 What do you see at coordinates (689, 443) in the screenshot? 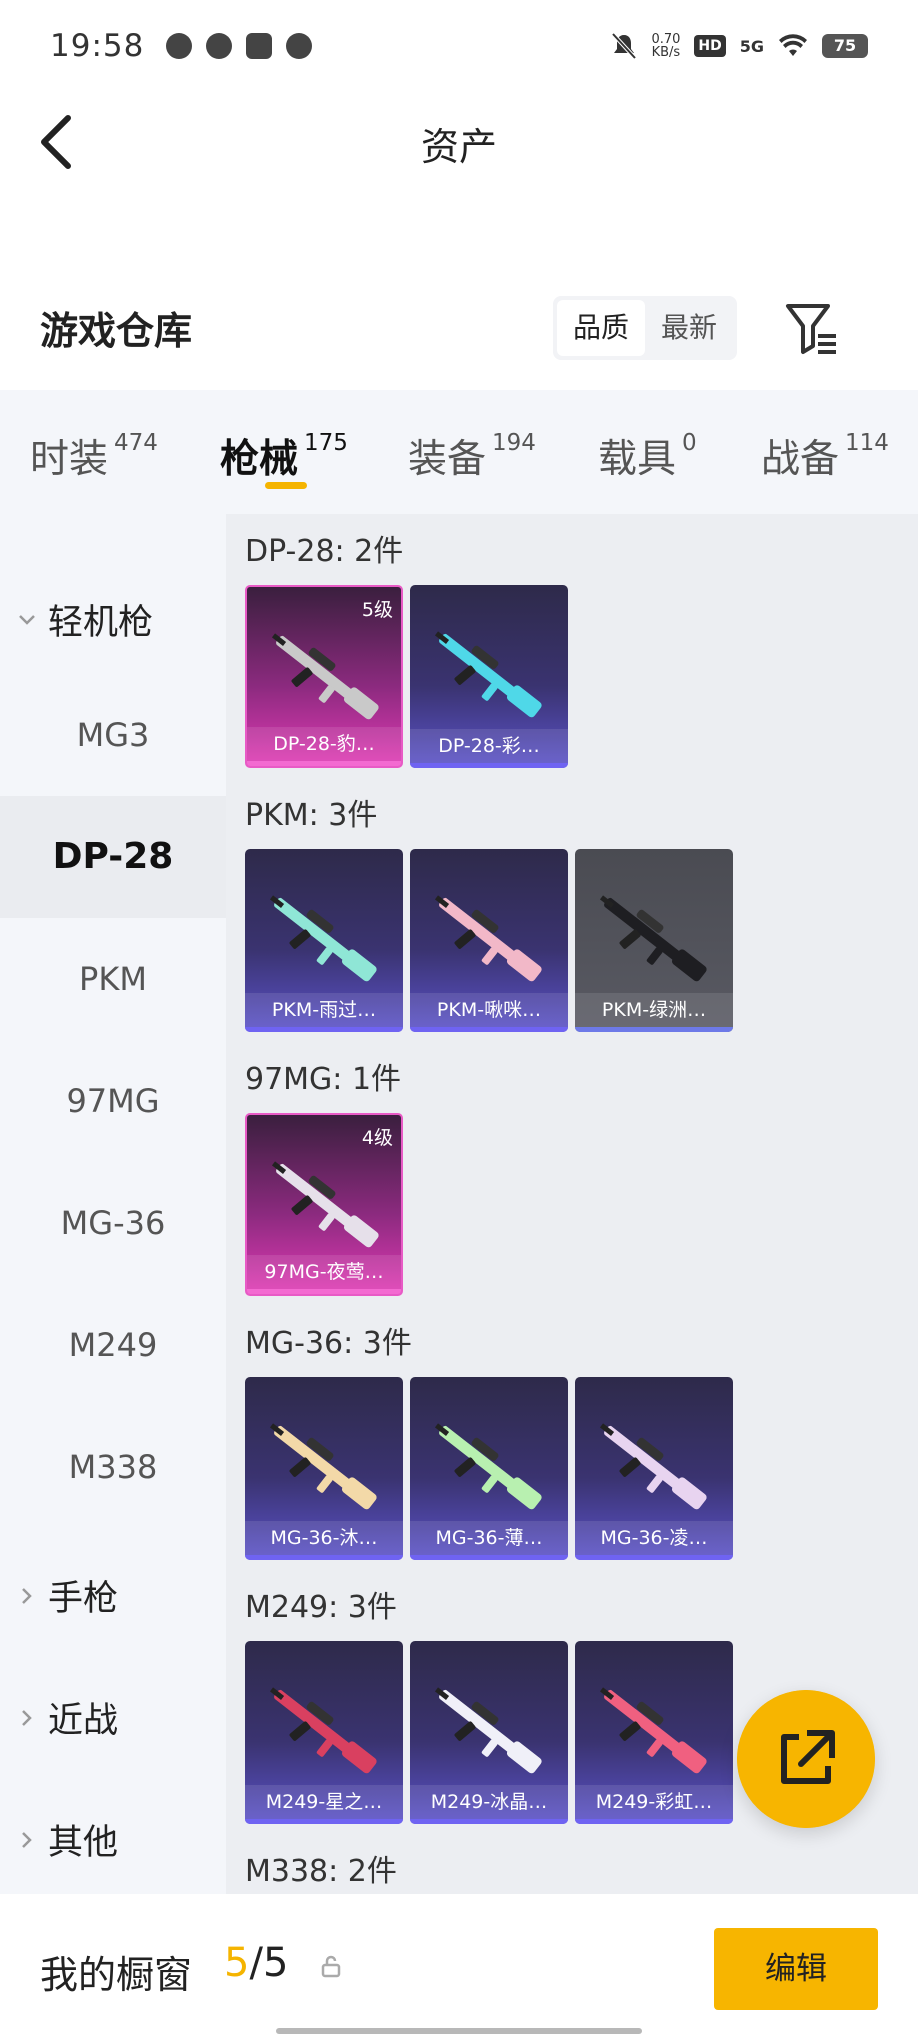
I see `tab-count: 0` at bounding box center [689, 443].